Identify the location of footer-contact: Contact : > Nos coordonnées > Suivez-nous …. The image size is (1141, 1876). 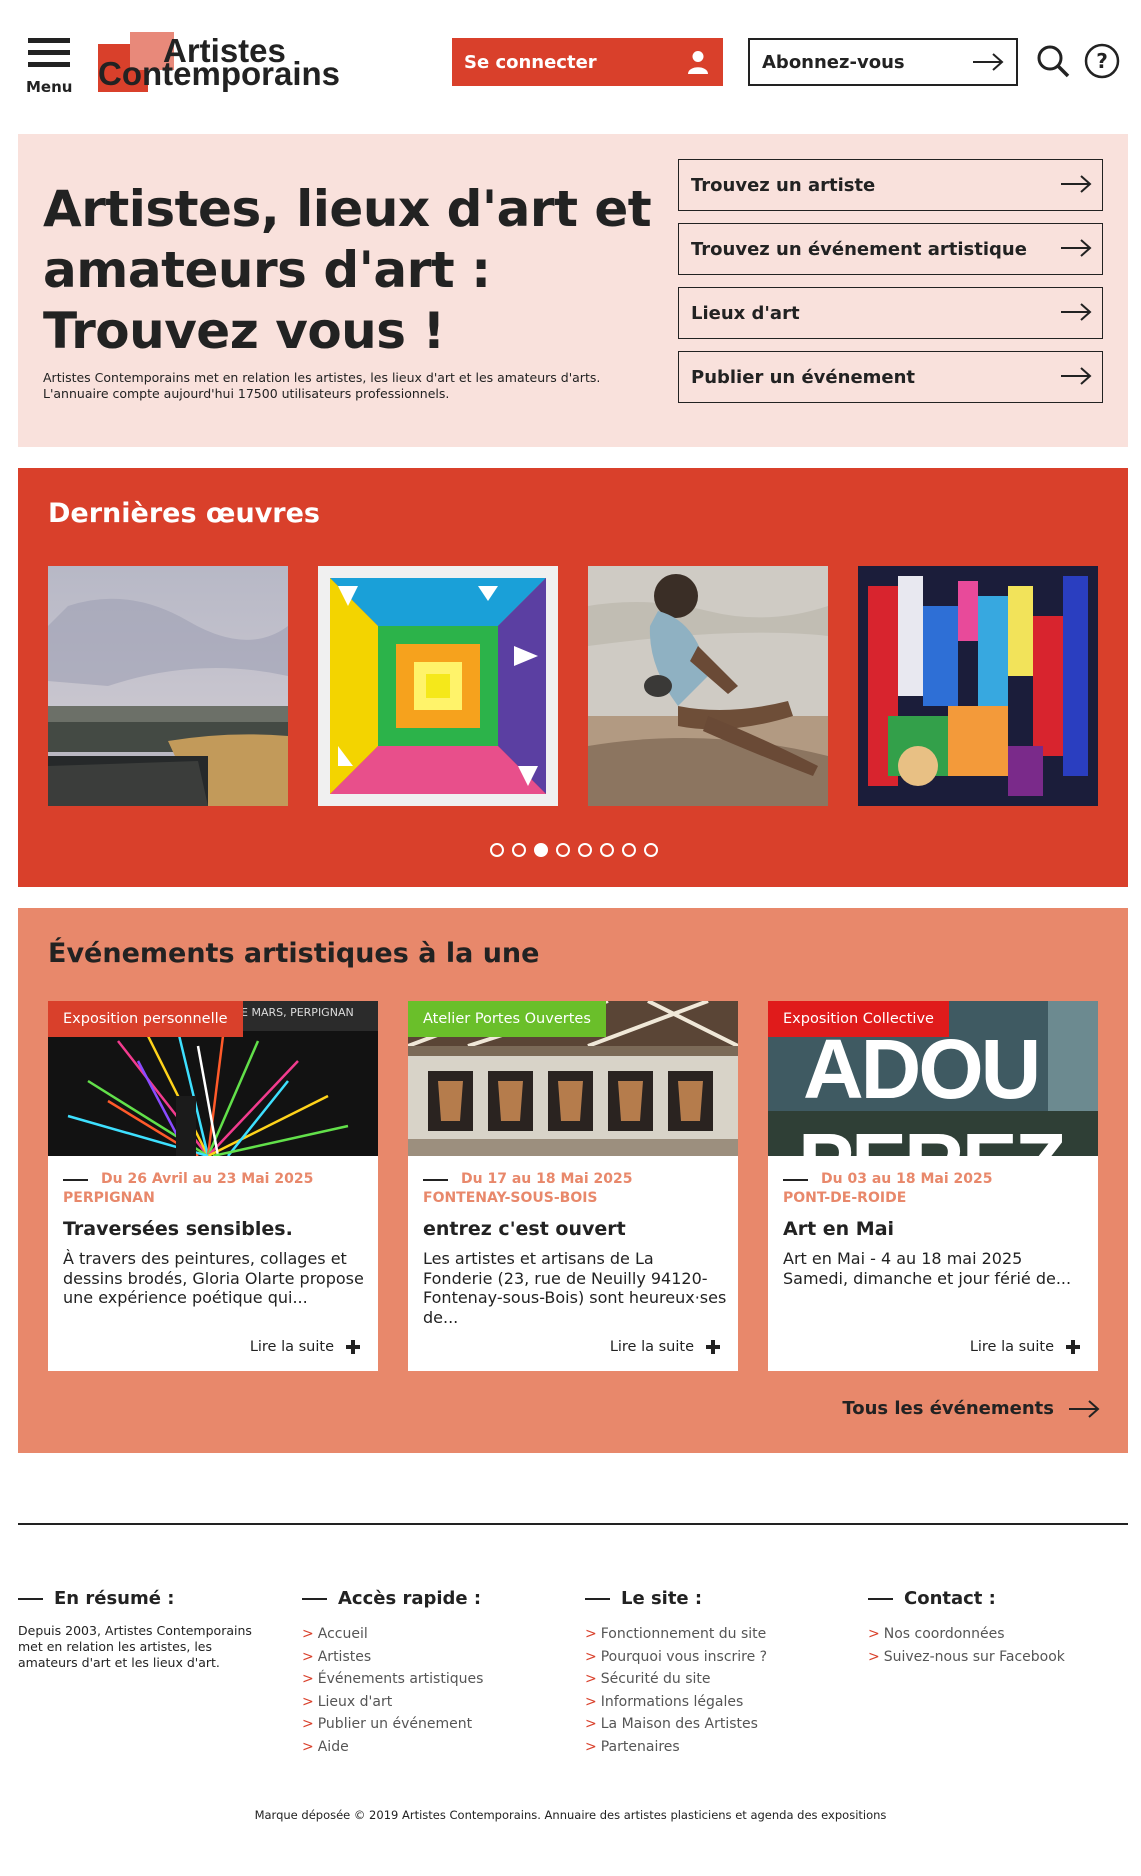
(998, 1628).